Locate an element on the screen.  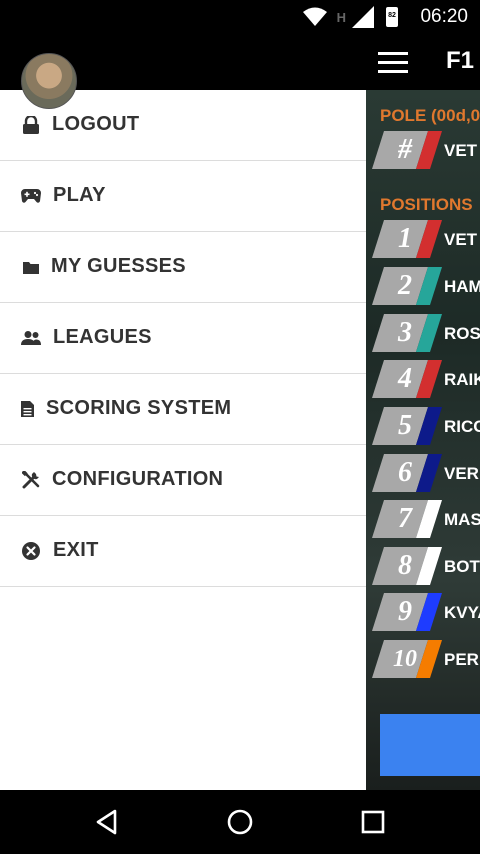
status-bar: H 82 06:20 is located at coordinates (240, 17).